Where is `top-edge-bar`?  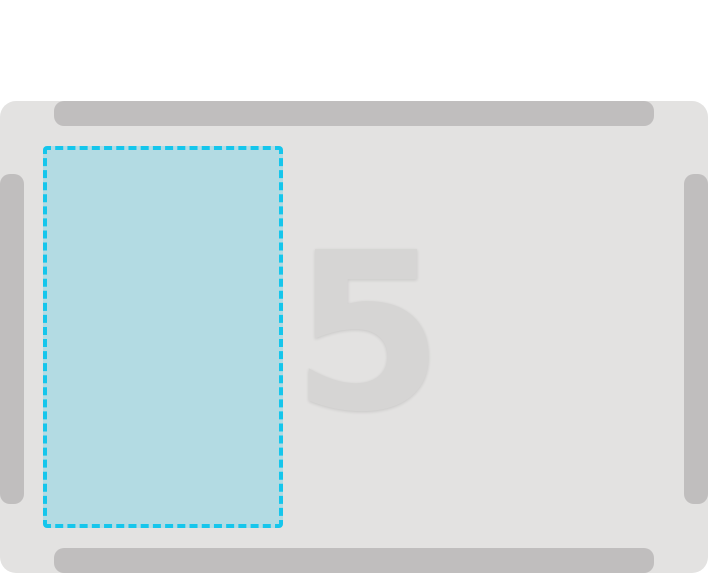
top-edge-bar is located at coordinates (354, 113).